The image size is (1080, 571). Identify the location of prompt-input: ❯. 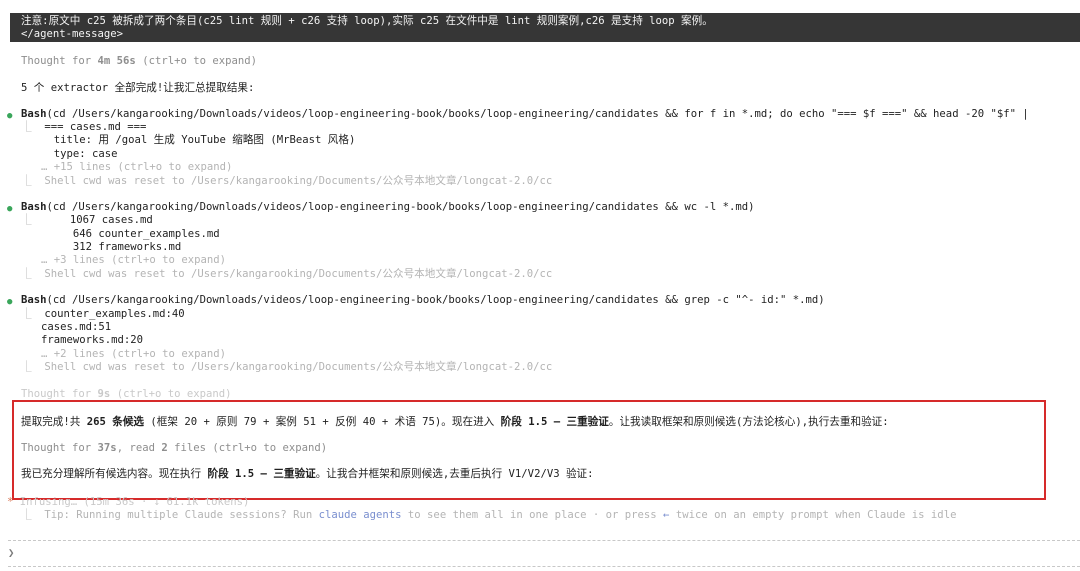
(11, 553).